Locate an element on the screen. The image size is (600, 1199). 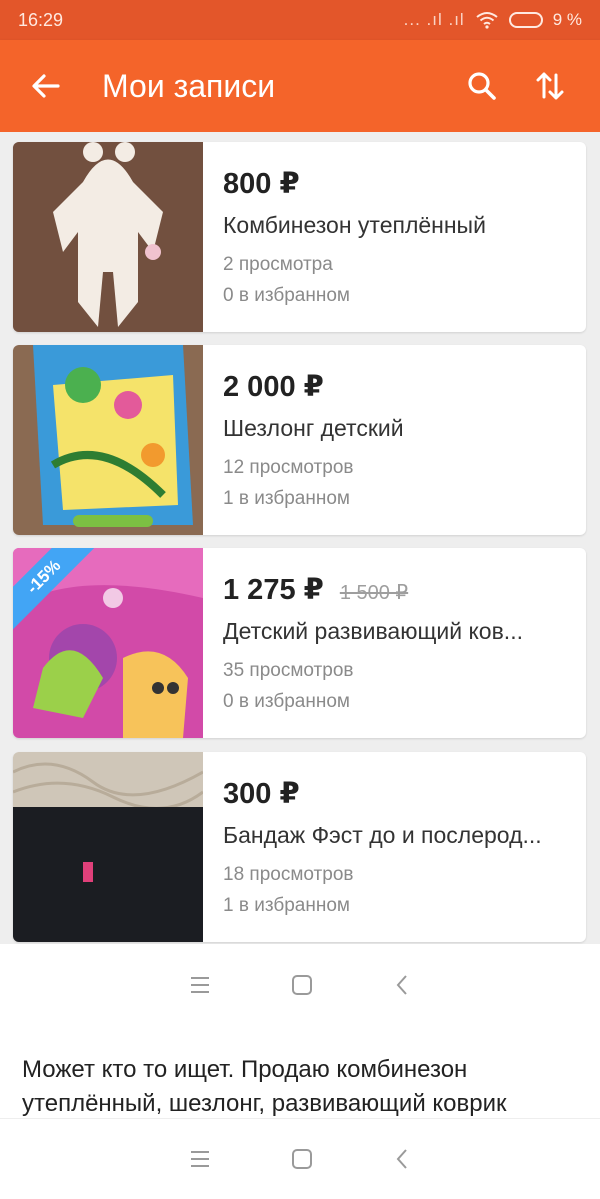
listing-price: 300 ₽ is located at coordinates (261, 794).